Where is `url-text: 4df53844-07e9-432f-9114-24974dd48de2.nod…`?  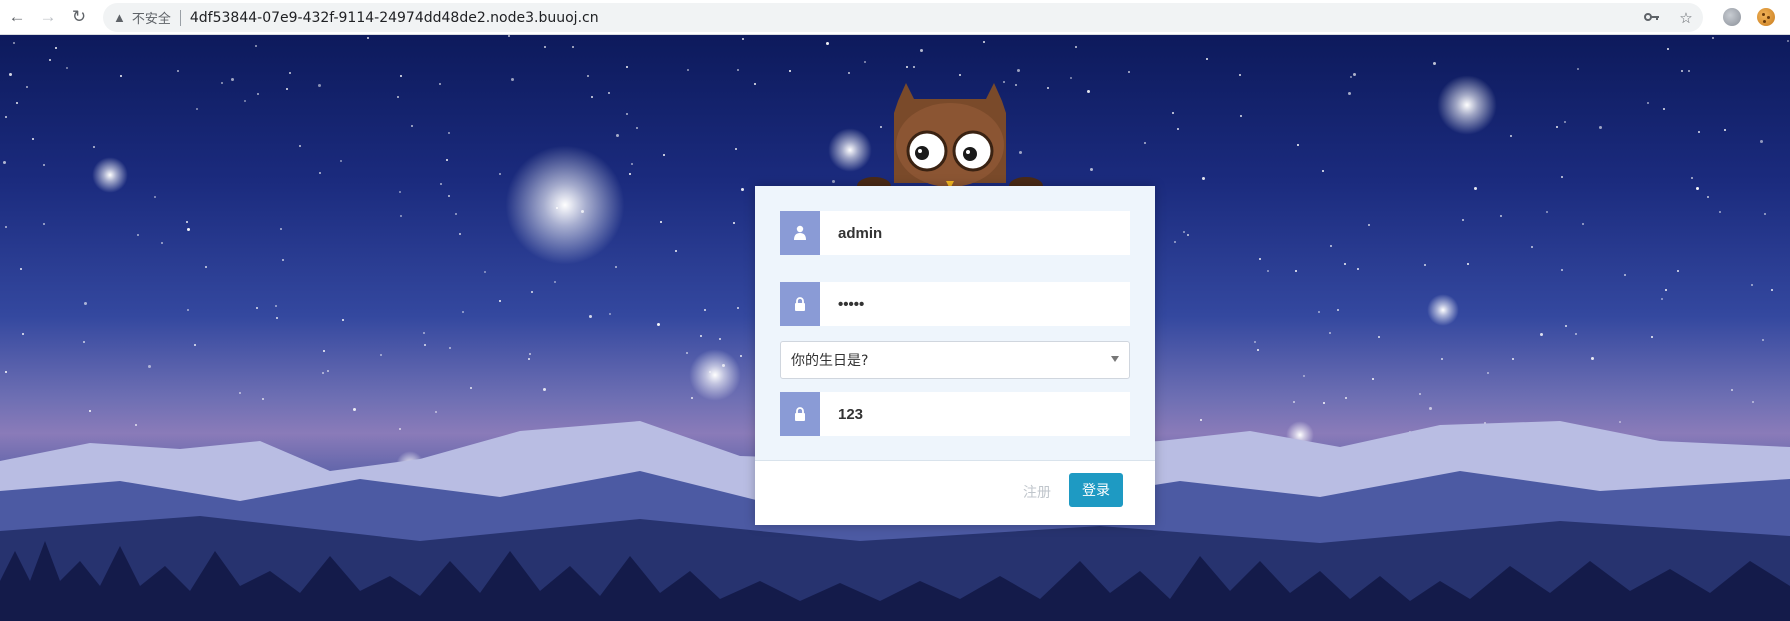 url-text: 4df53844-07e9-432f-9114-24974dd48de2.nod… is located at coordinates (394, 18).